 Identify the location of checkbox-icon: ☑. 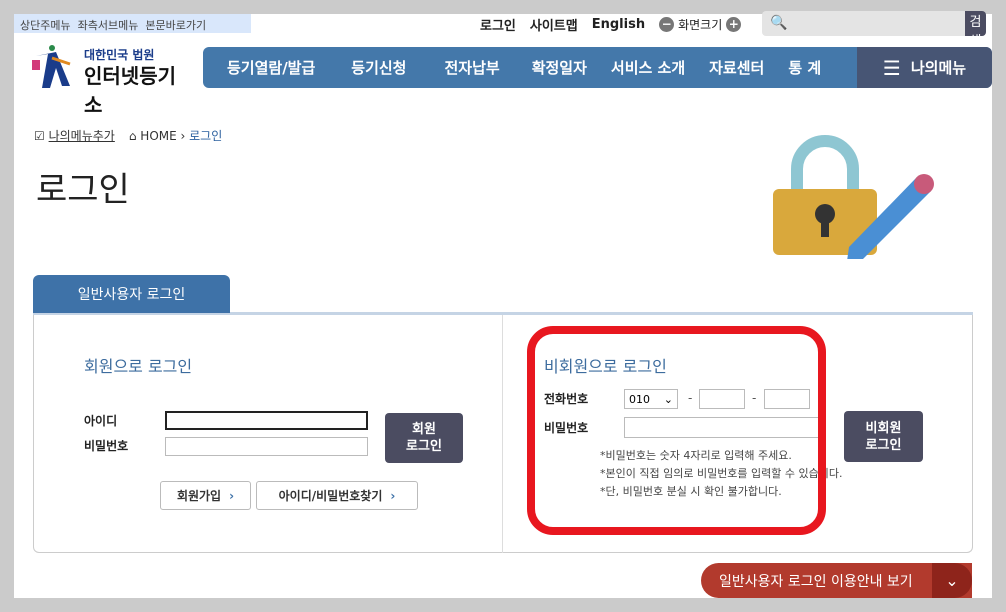
(39, 136).